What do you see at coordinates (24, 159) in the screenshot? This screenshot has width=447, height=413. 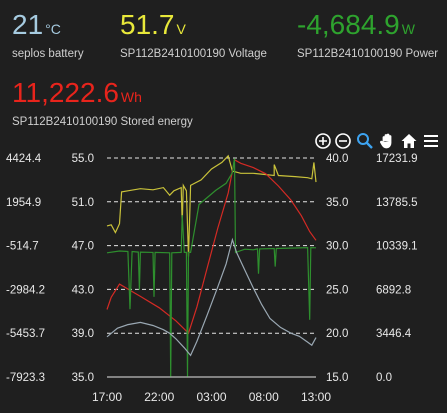 I see `tick-label-power-left: 4424.4` at bounding box center [24, 159].